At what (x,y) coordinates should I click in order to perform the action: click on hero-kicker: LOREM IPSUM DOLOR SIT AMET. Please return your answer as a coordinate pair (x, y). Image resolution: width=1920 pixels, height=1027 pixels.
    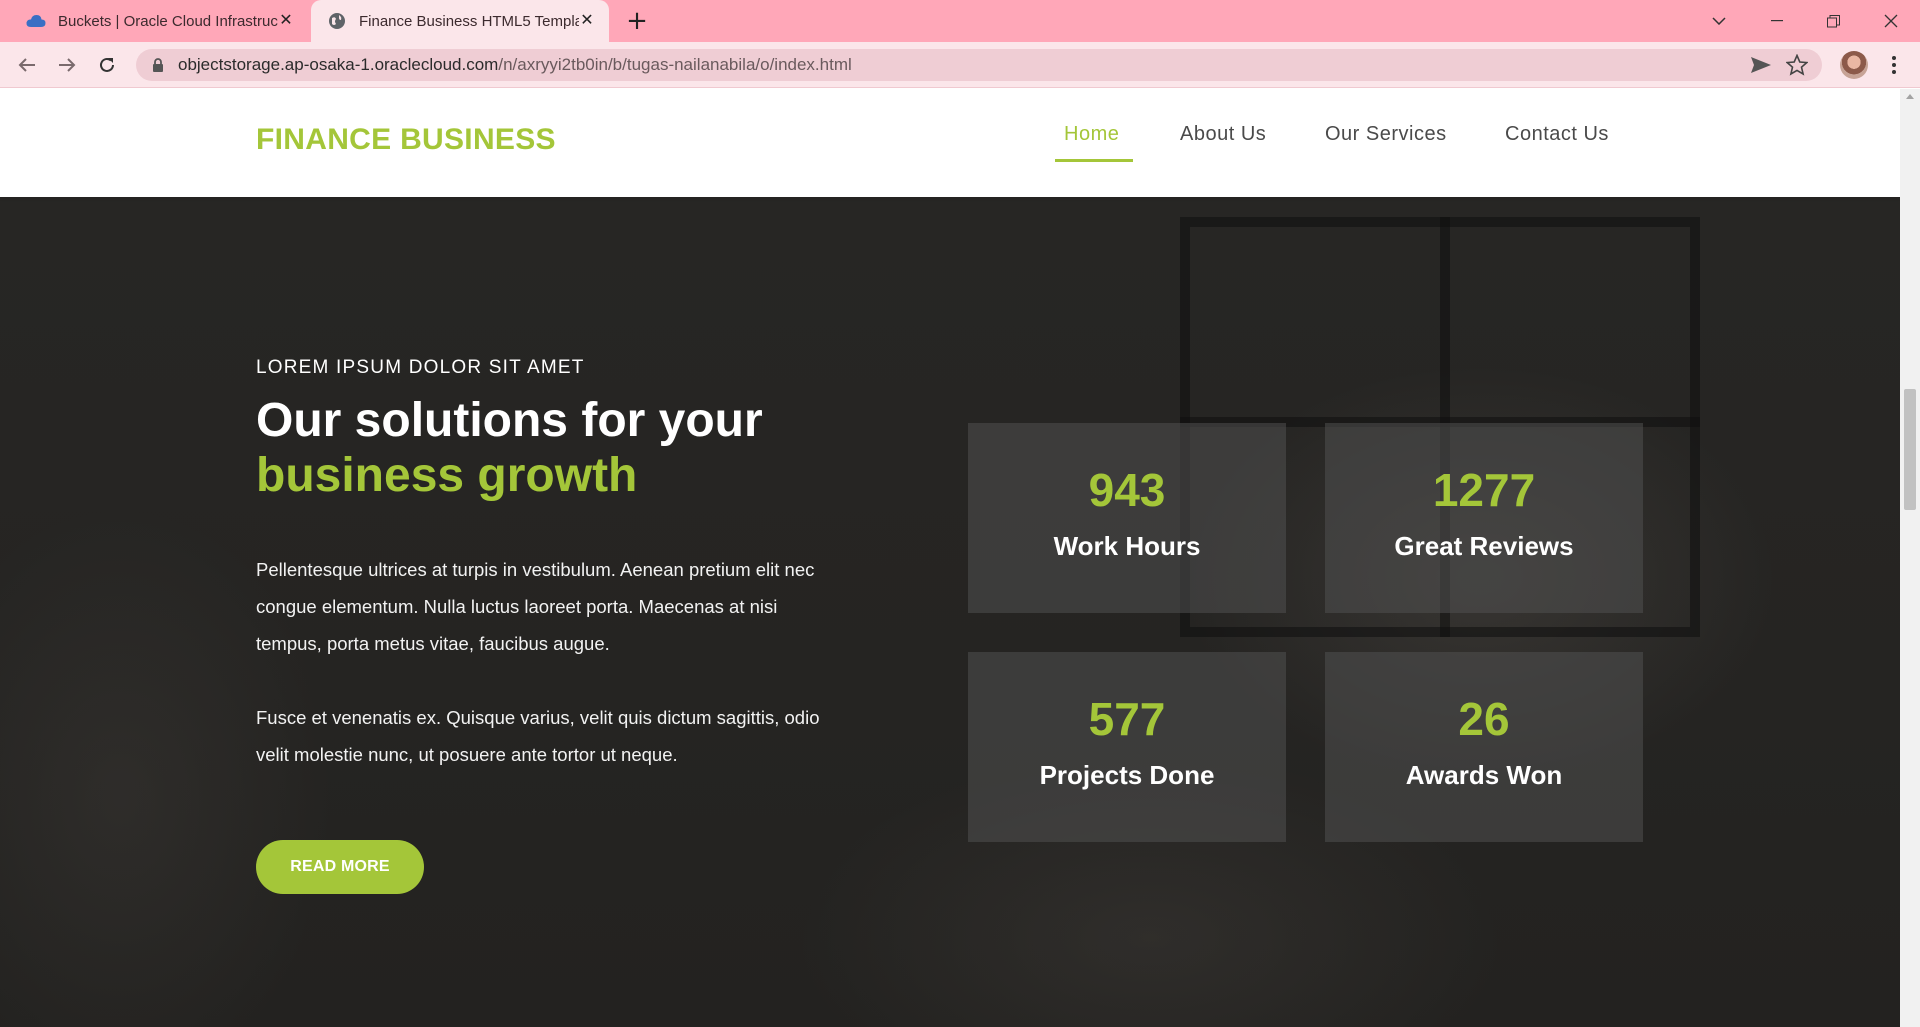
    Looking at the image, I should click on (420, 367).